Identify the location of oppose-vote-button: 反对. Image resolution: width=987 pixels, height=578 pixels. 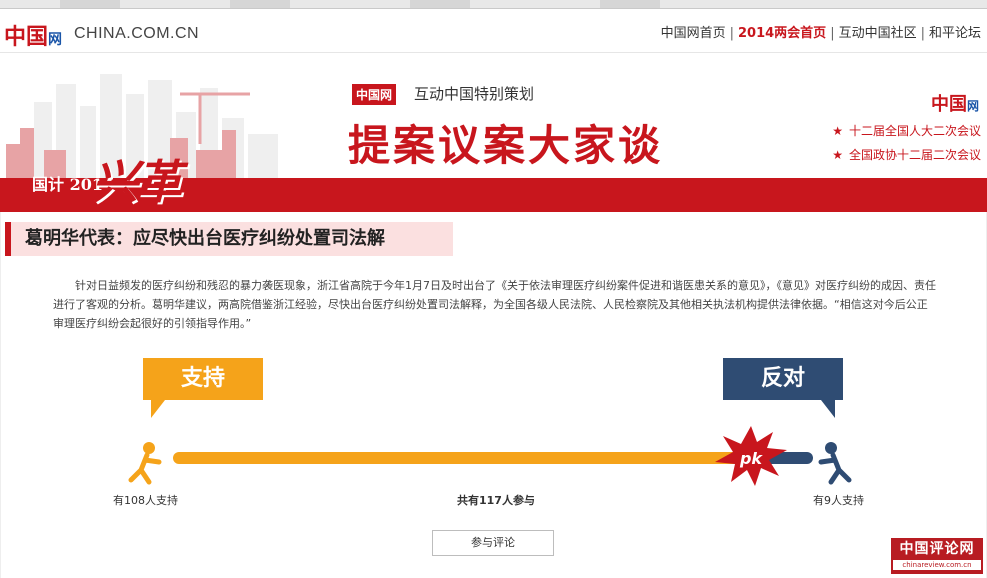
(783, 388).